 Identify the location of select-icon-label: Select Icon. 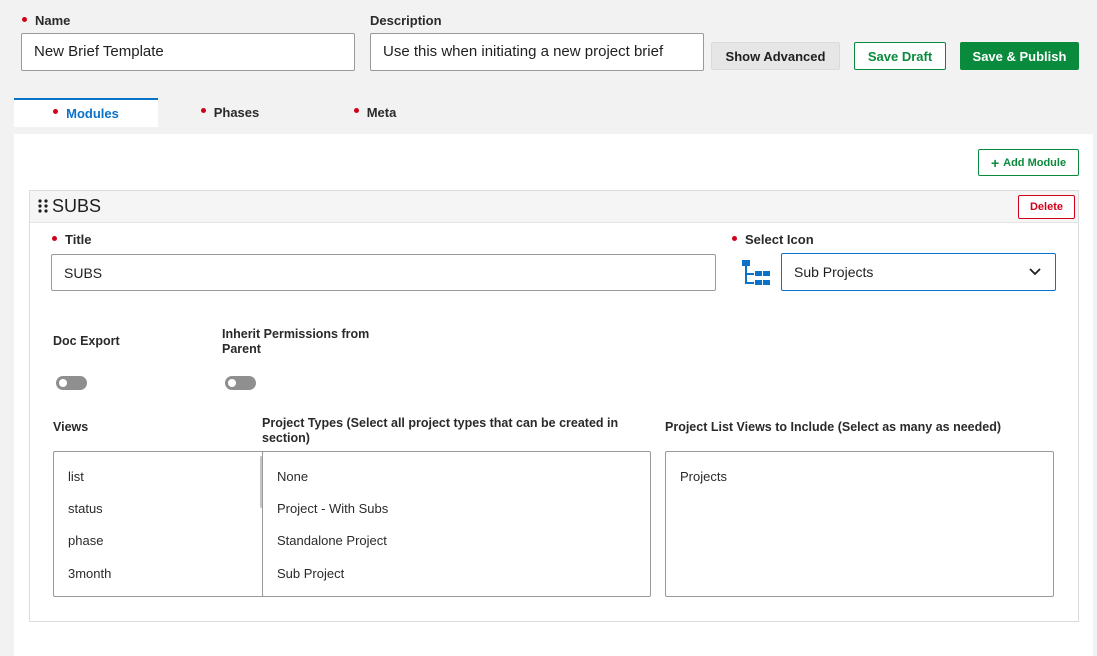
(773, 239).